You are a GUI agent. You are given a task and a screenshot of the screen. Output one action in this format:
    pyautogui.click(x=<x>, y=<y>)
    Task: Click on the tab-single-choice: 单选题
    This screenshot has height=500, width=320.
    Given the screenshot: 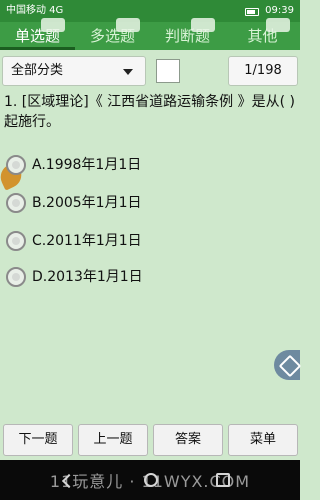 What is the action you would take?
    pyautogui.click(x=37, y=34)
    